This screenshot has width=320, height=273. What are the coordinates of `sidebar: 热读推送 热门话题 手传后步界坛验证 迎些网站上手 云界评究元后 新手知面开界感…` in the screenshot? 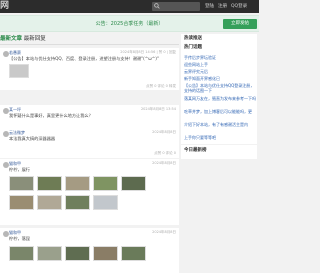 It's located at (219, 89).